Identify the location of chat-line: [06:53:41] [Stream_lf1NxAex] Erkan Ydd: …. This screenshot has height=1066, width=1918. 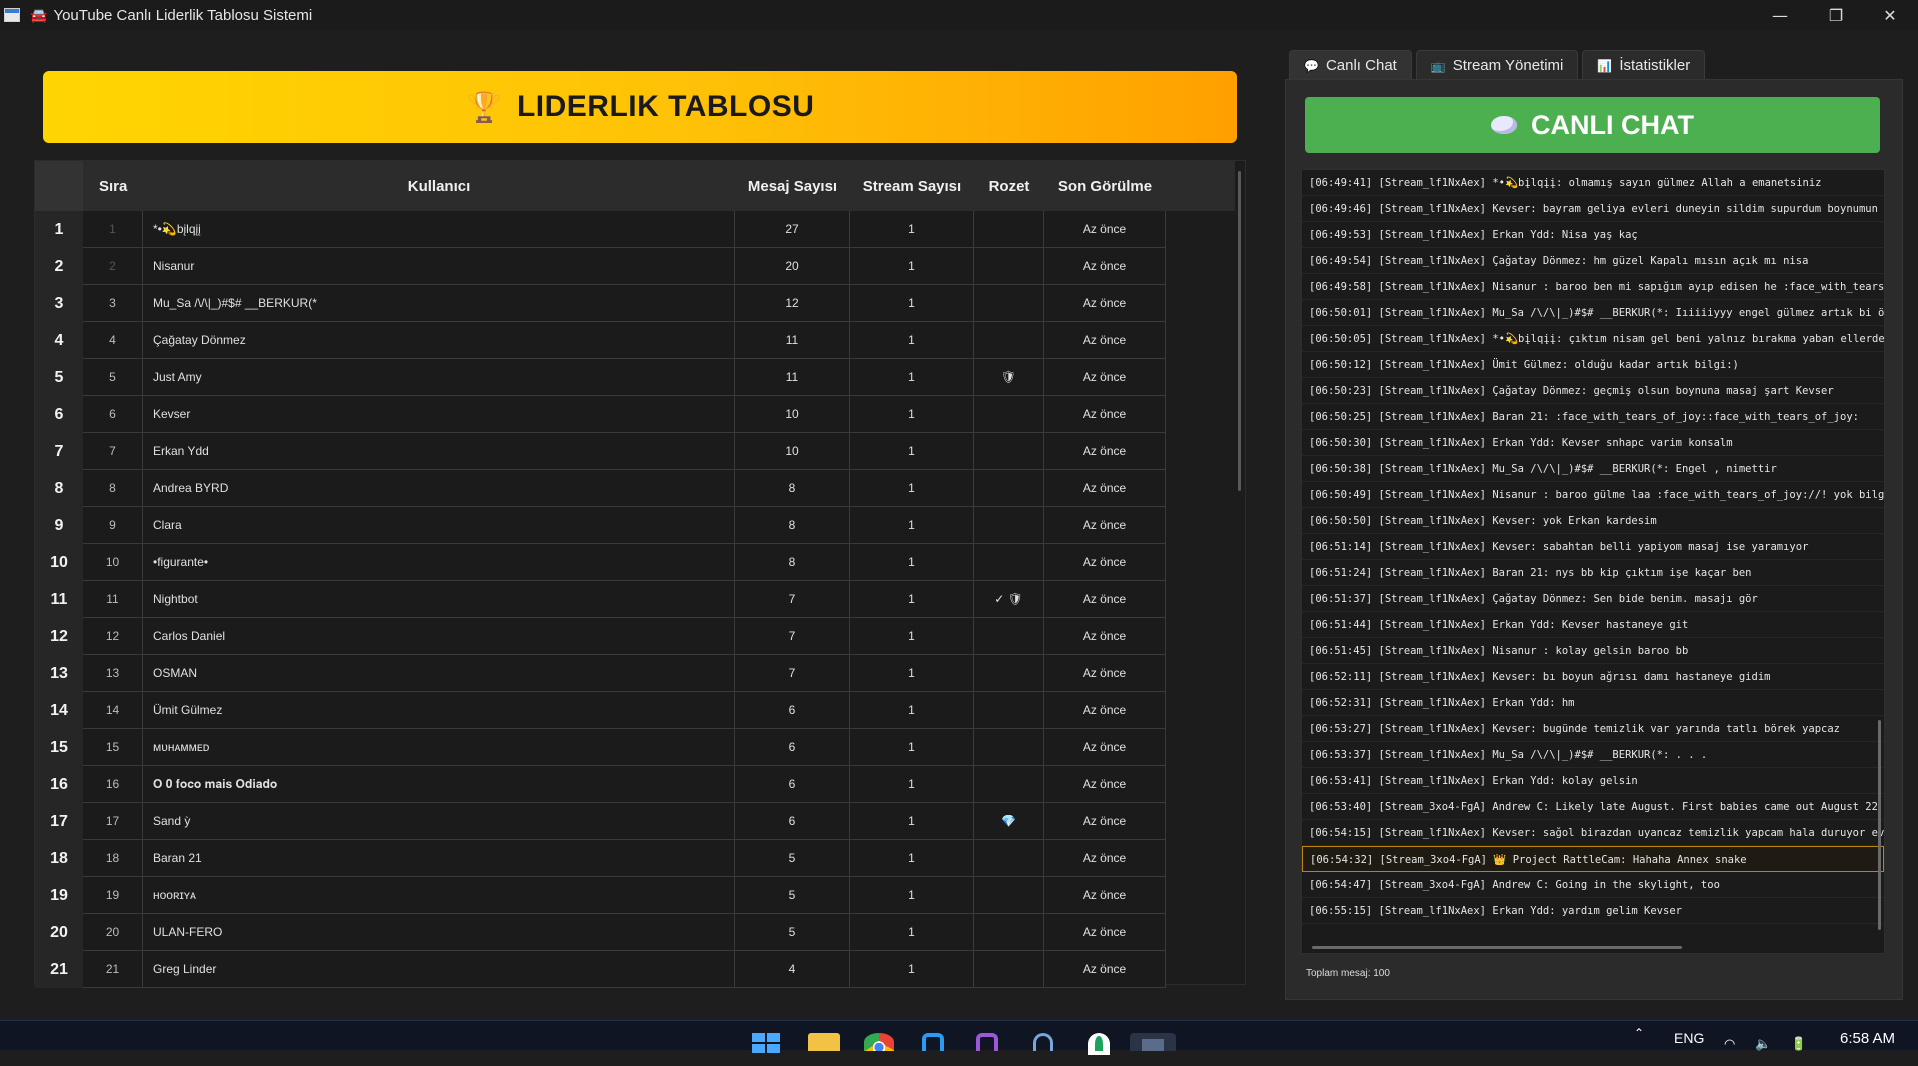
(1593, 781).